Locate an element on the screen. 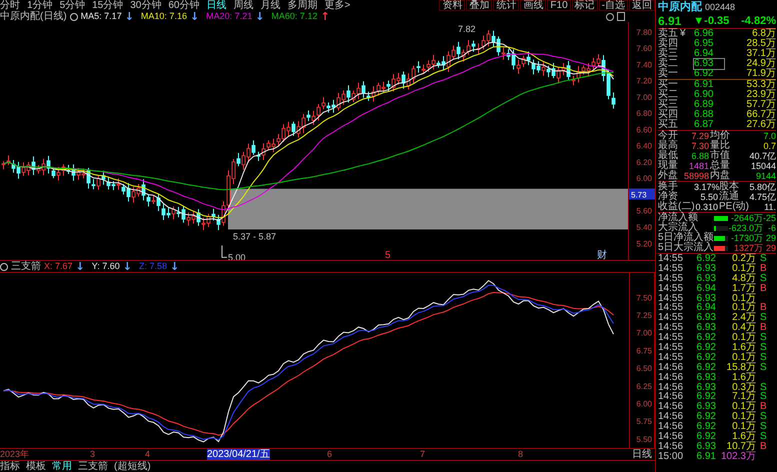 The height and width of the screenshot is (472, 777). order-level-label: 买二 is located at coordinates (668, 95).